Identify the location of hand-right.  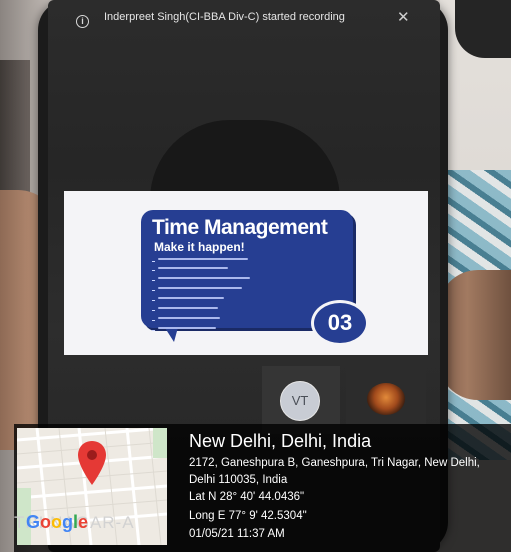
(474, 335).